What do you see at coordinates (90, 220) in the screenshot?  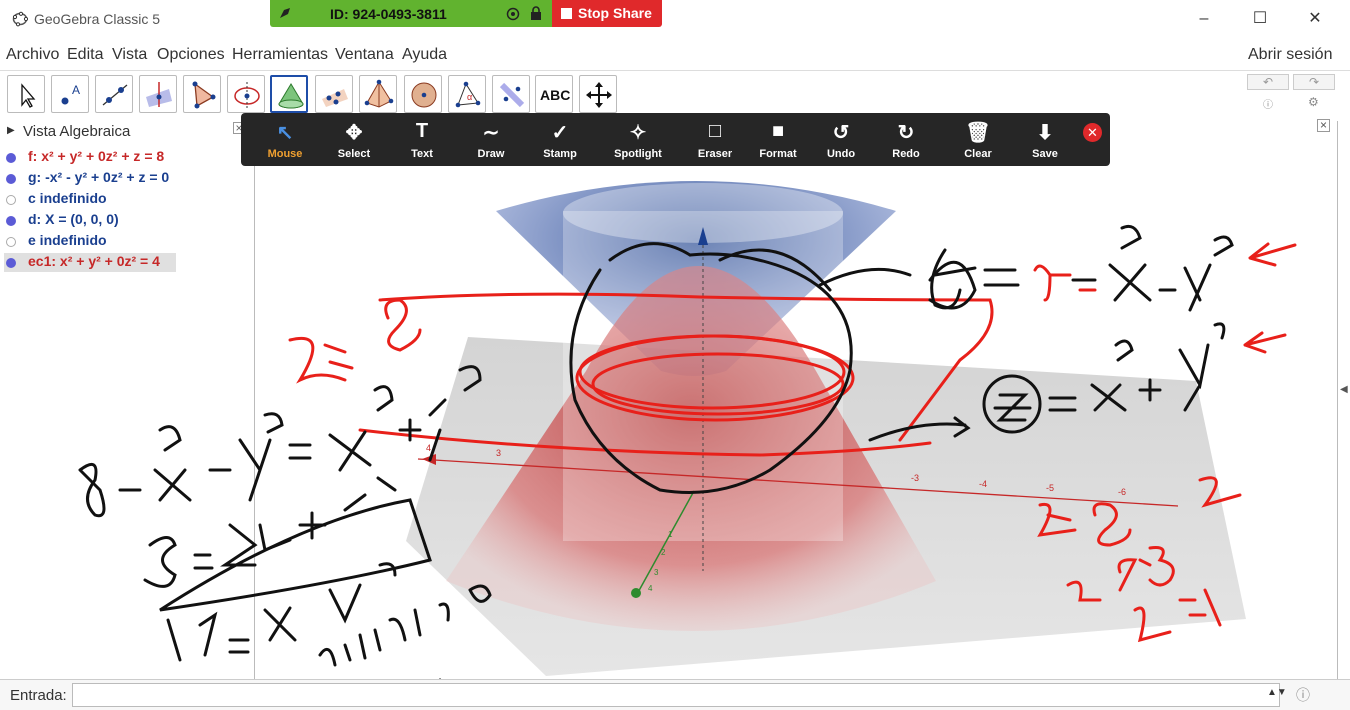 I see `algebra-item: d: X = (0, 0, 0)` at bounding box center [90, 220].